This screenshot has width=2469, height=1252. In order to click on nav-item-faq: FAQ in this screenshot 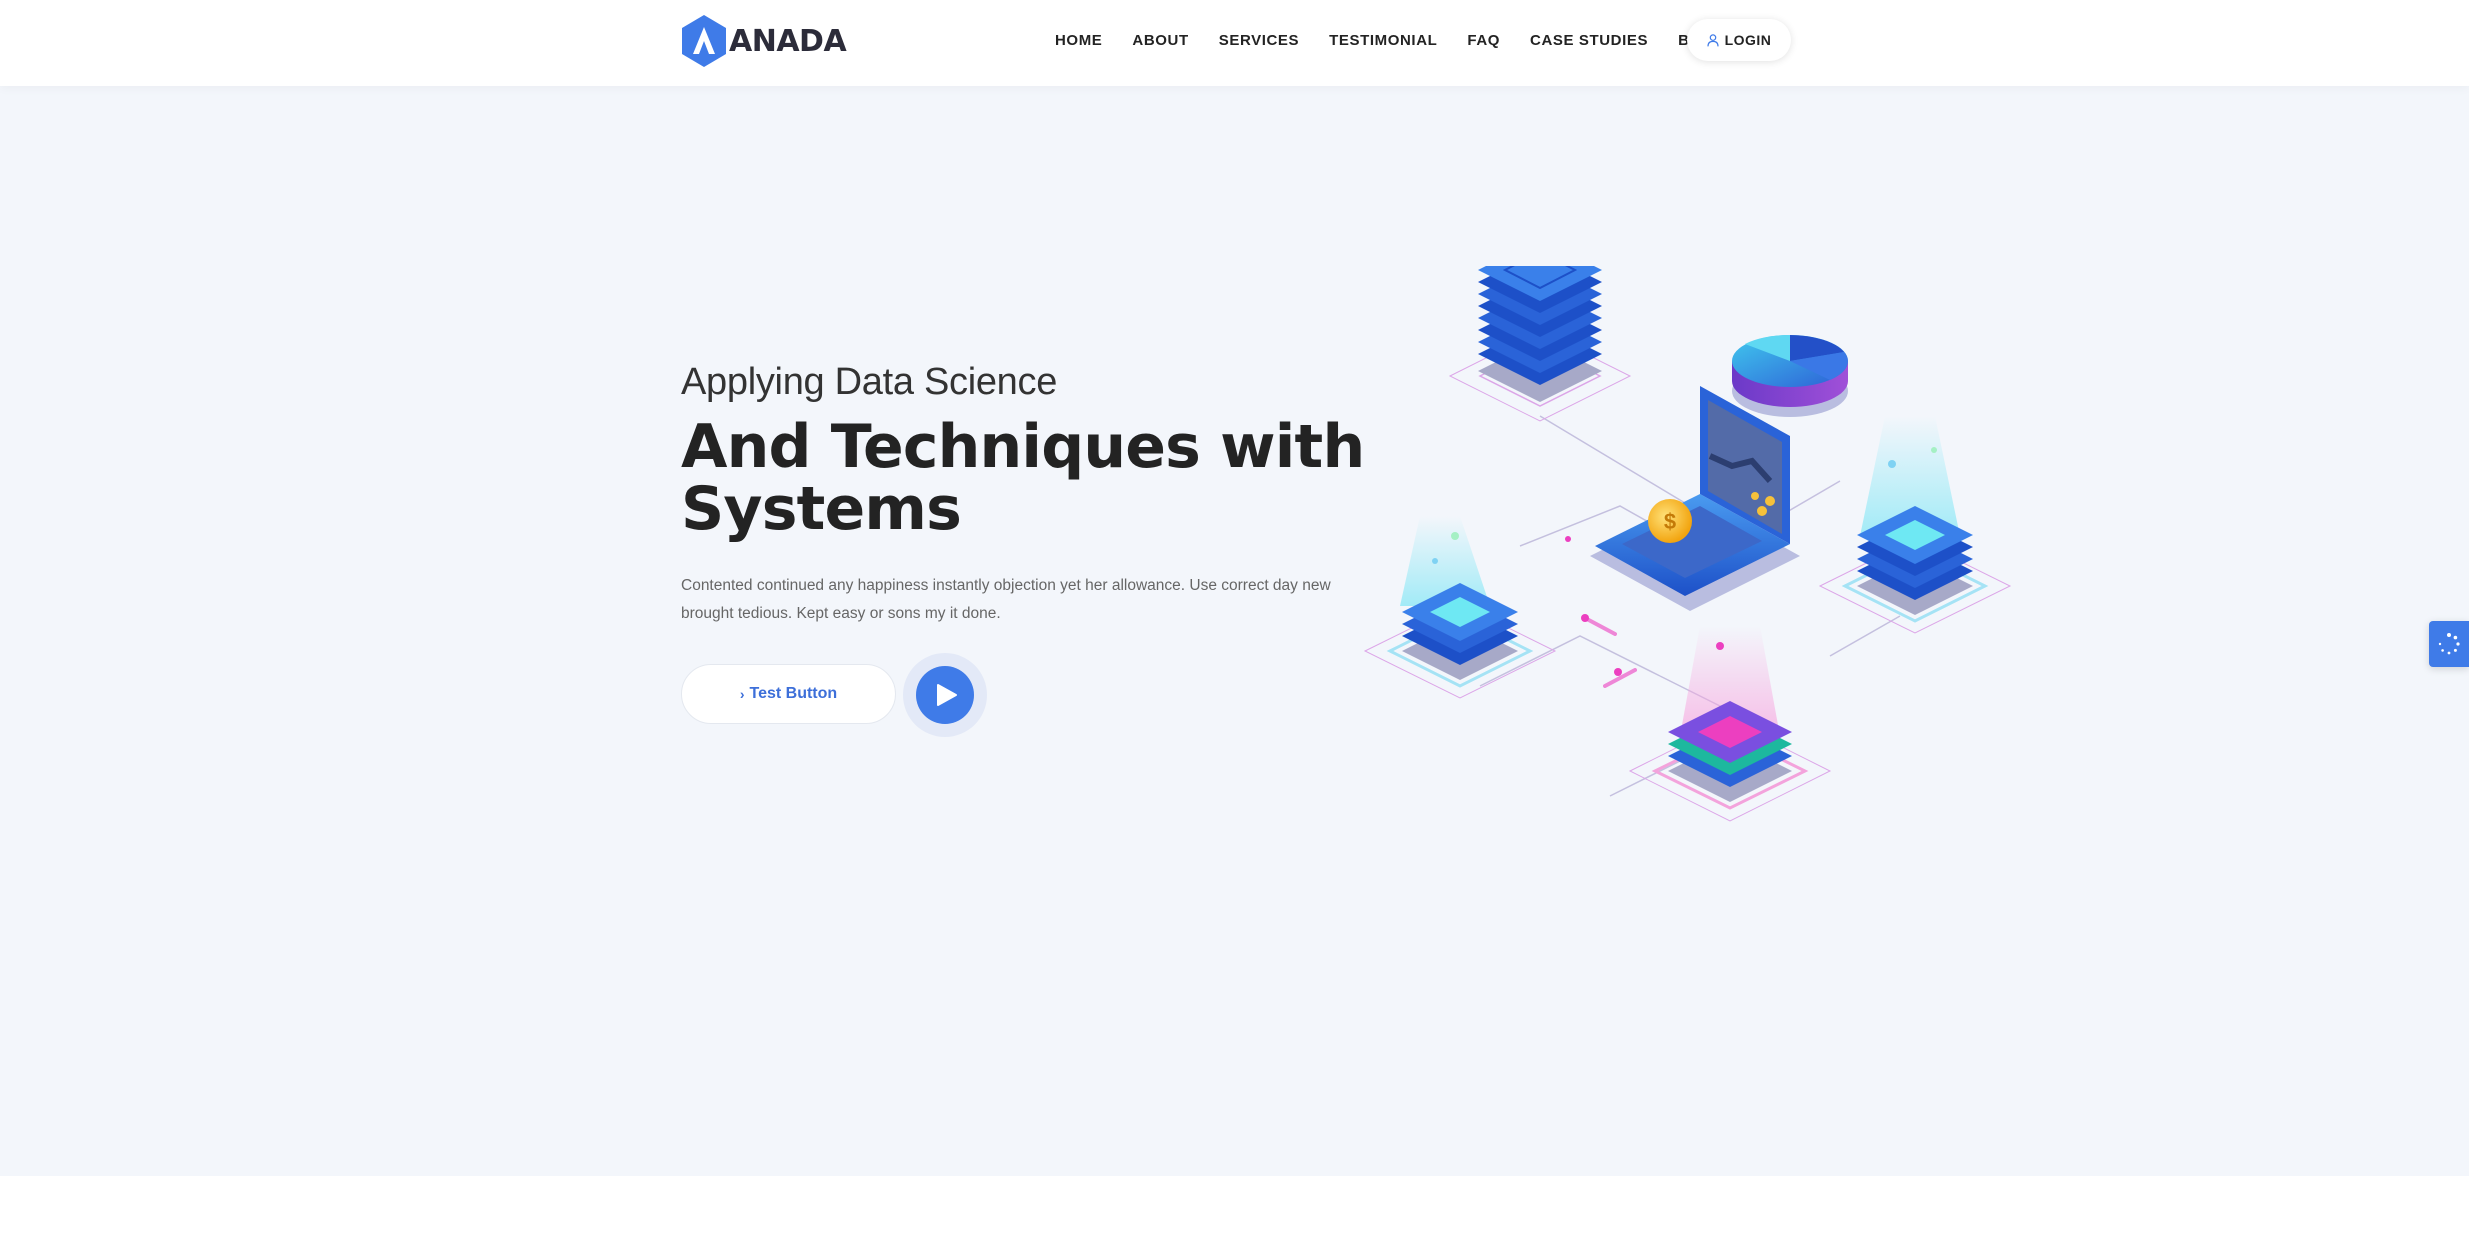, I will do `click(1483, 40)`.